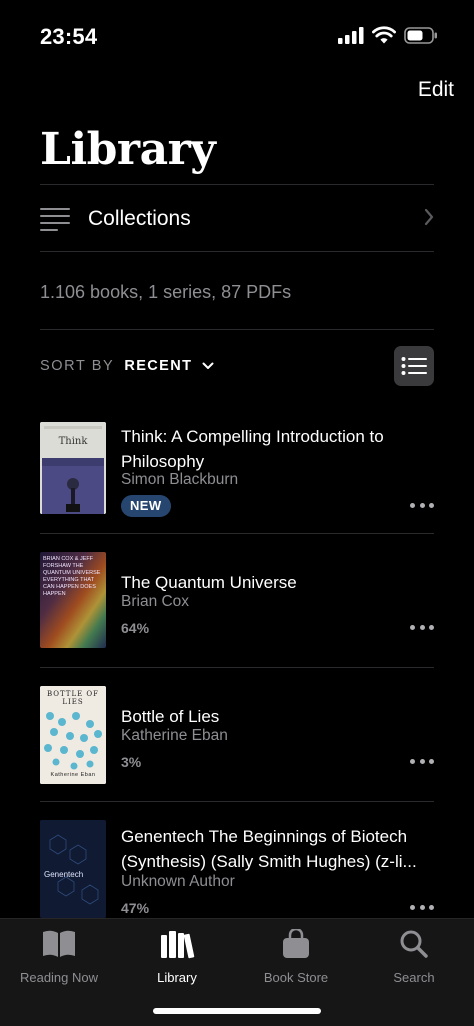 The image size is (474, 1026). I want to click on book-author: Brian Cox, so click(155, 601).